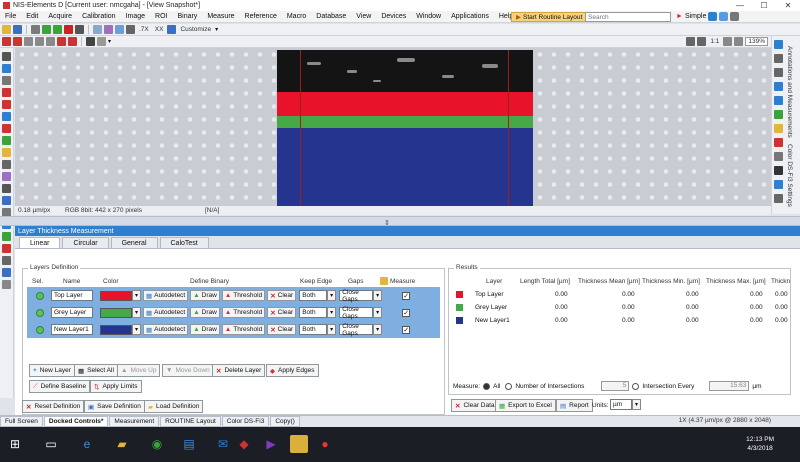  What do you see at coordinates (739, 41) in the screenshot?
I see `zoom-in-icon` at bounding box center [739, 41].